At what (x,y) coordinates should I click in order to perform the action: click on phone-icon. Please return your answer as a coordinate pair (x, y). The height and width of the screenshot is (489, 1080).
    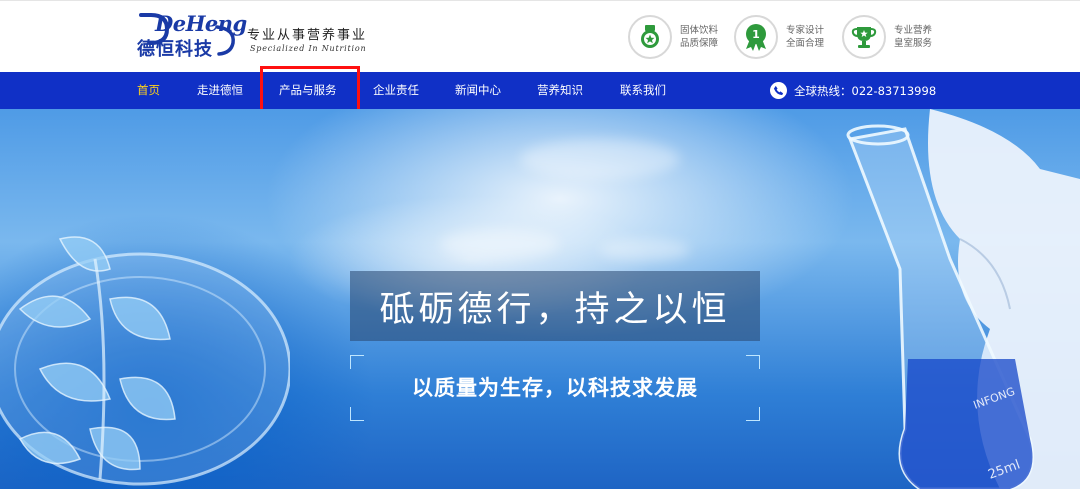
    Looking at the image, I should click on (778, 90).